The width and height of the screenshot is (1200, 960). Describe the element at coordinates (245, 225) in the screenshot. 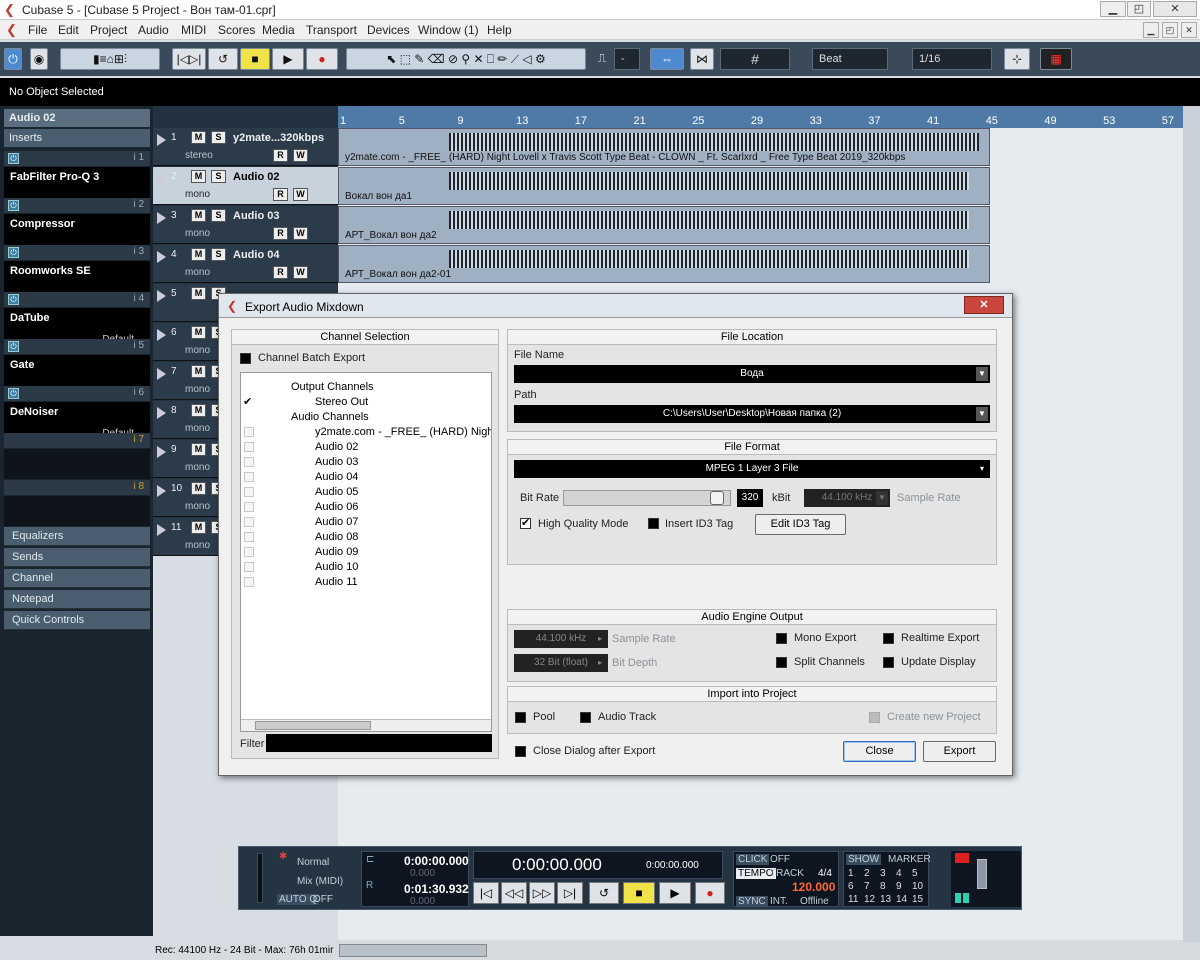

I see `track-header: 3 M S Audio 03 mono R W` at that location.